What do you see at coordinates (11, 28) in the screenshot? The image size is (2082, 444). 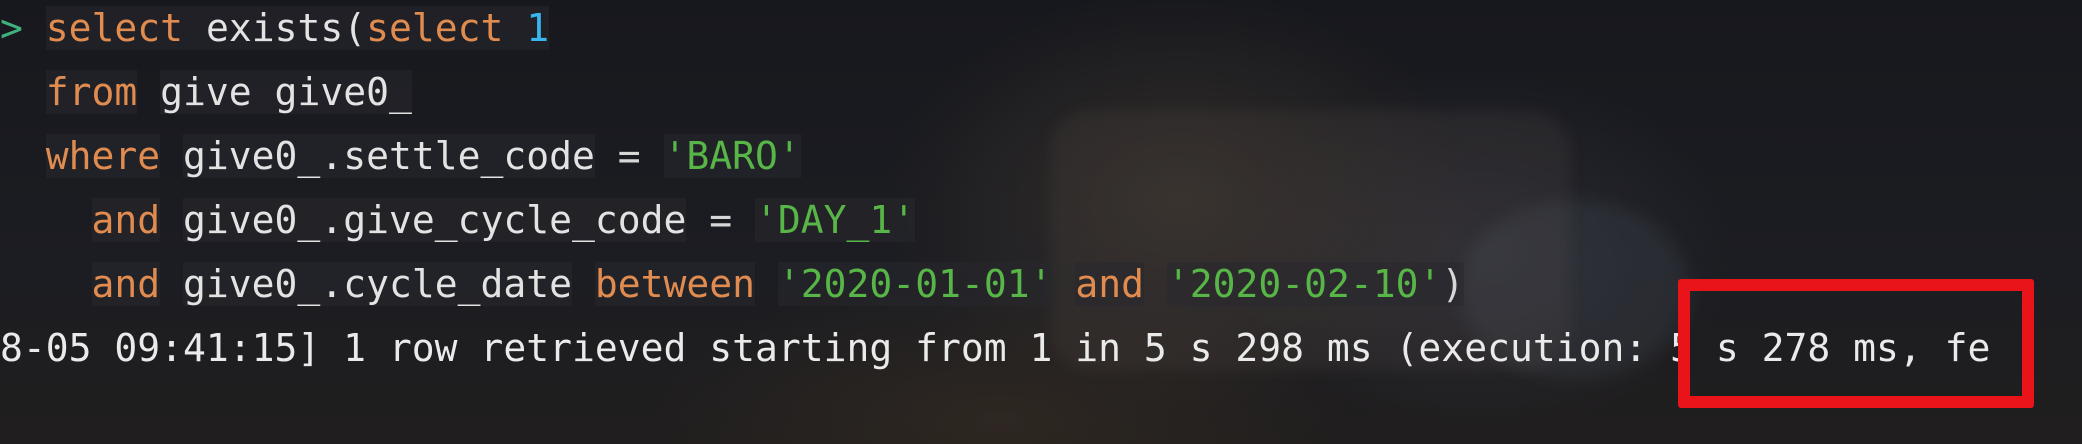 I see `console-prompt: >` at bounding box center [11, 28].